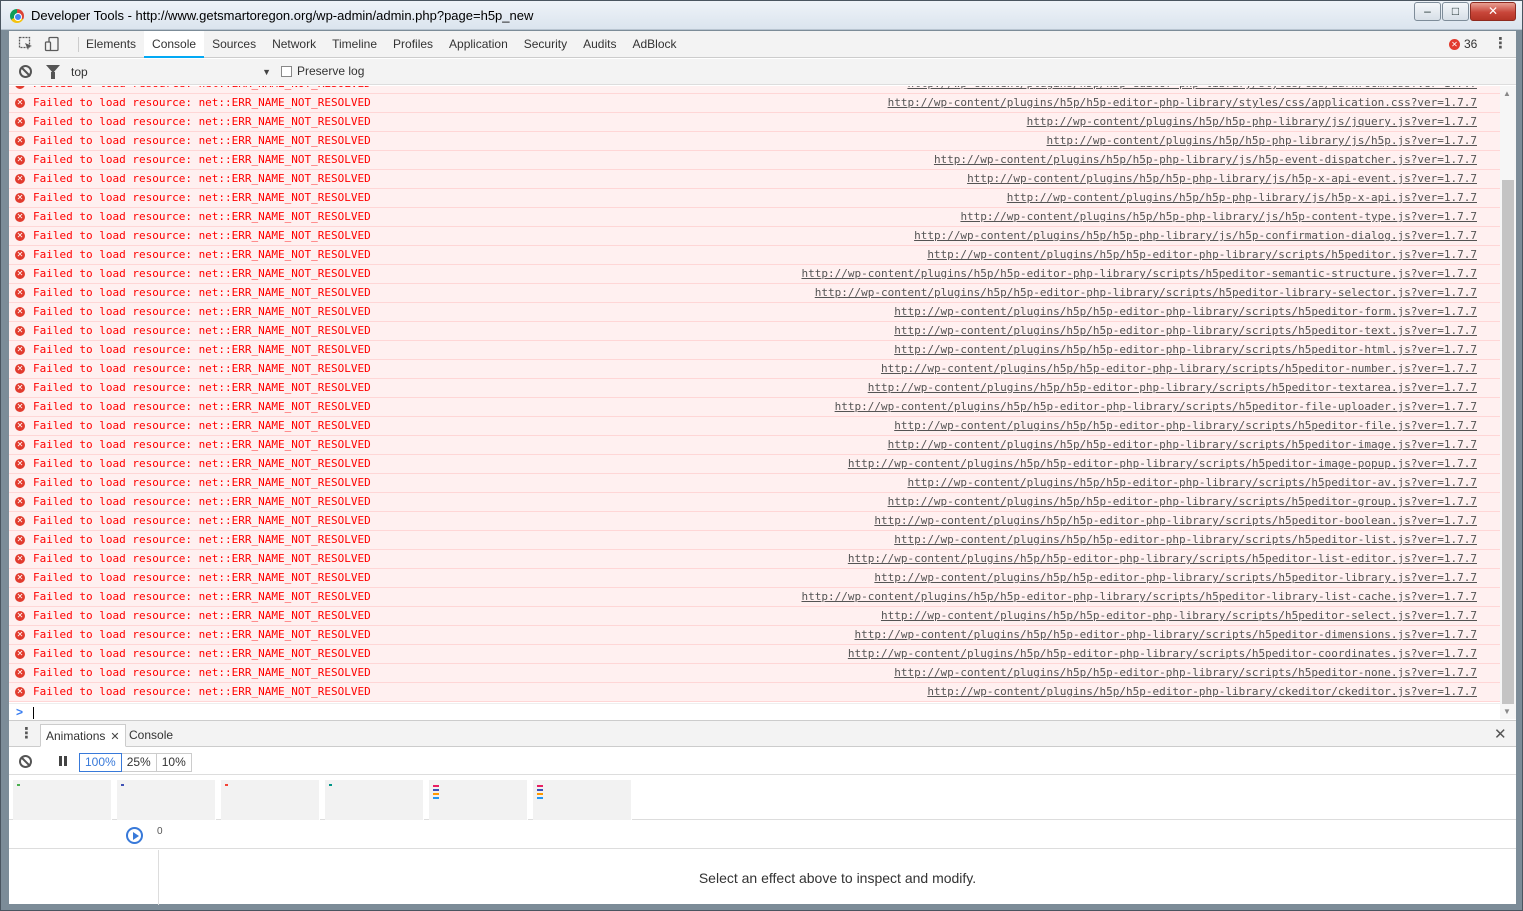 This screenshot has height=911, width=1523. I want to click on console-prompt: >, so click(754, 711).